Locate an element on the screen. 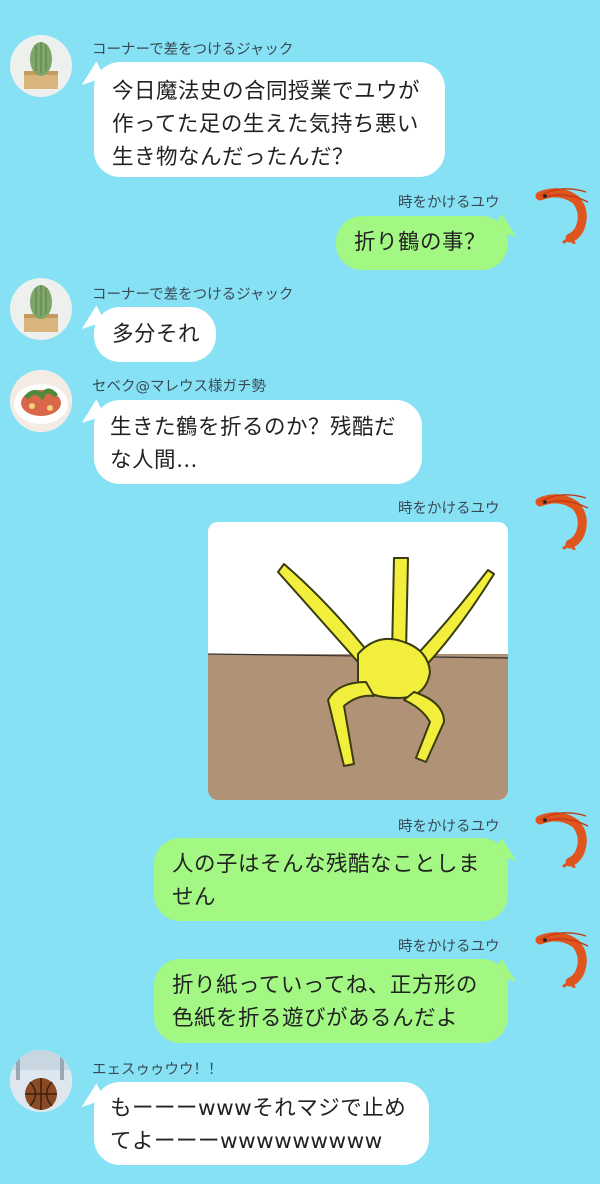 The image size is (600, 1184). message-bubble: 折り鶴の事？ is located at coordinates (422, 243).